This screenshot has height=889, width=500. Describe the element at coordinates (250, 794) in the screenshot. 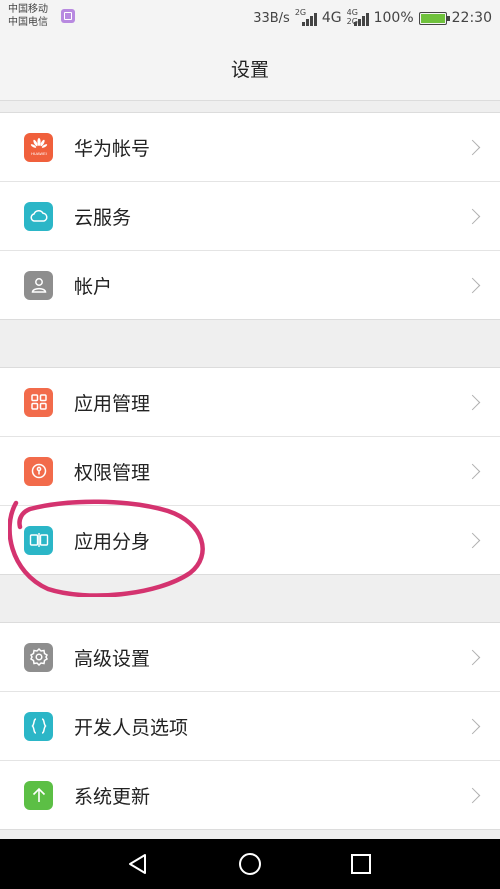

I see `settings-item-system-update: 系统更新` at that location.